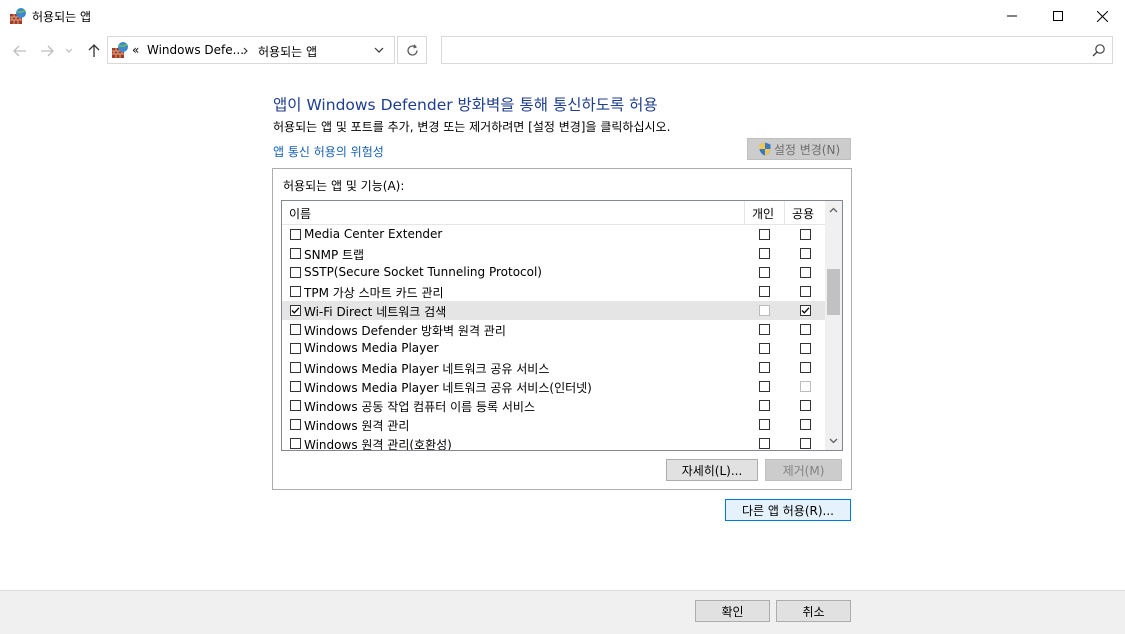  What do you see at coordinates (412, 50) in the screenshot?
I see `refresh-button` at bounding box center [412, 50].